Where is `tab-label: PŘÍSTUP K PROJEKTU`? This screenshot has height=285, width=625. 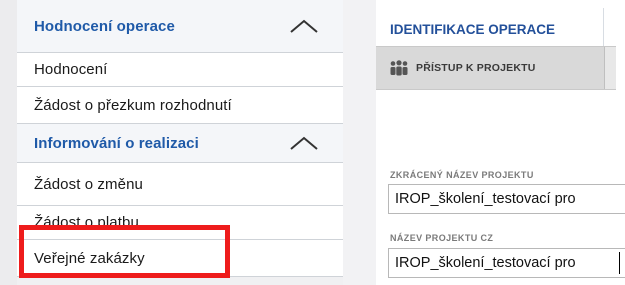 tab-label: PŘÍSTUP K PROJEKTU is located at coordinates (476, 68).